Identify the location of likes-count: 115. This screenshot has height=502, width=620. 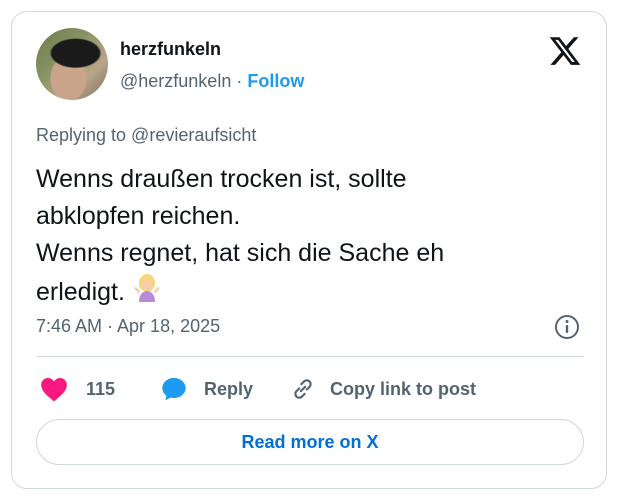
(101, 388).